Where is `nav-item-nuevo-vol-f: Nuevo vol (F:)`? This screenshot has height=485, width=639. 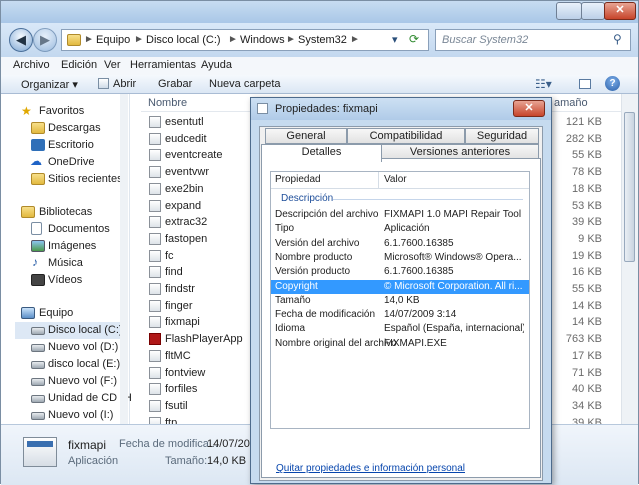
nav-item-nuevo-vol-f: Nuevo vol (F:) is located at coordinates (61, 381).